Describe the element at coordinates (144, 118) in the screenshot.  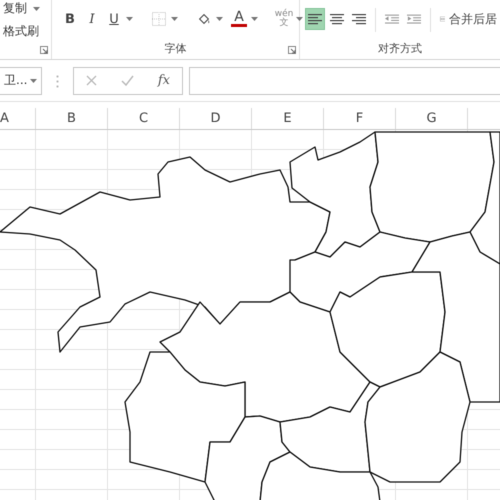
I see `column-header: C` at that location.